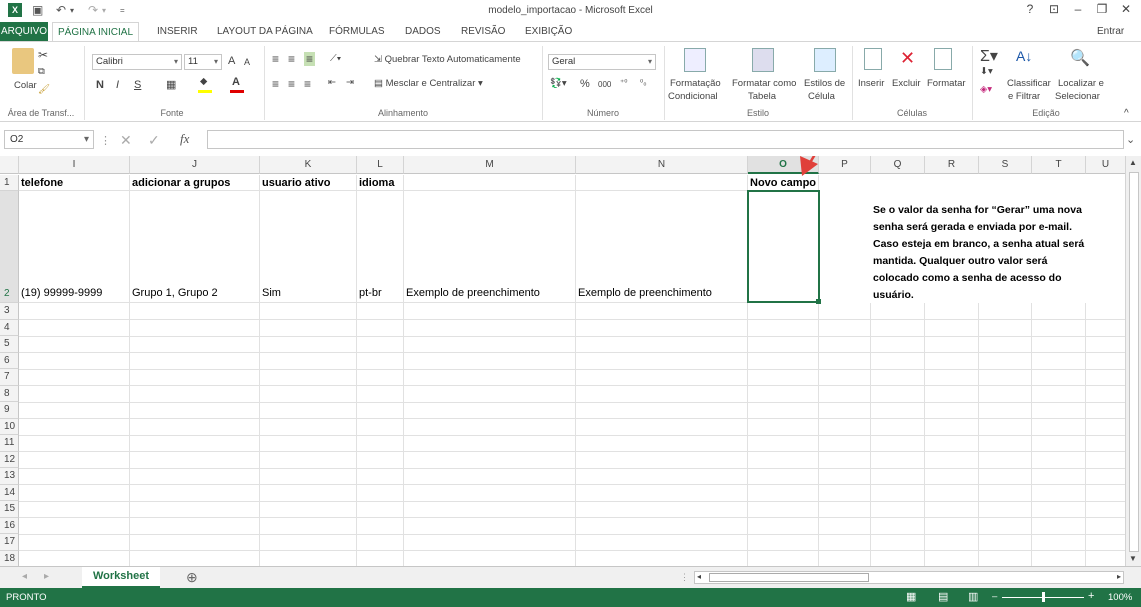 This screenshot has height=607, width=1141. I want to click on tab-split-handle: ⋮, so click(684, 577).